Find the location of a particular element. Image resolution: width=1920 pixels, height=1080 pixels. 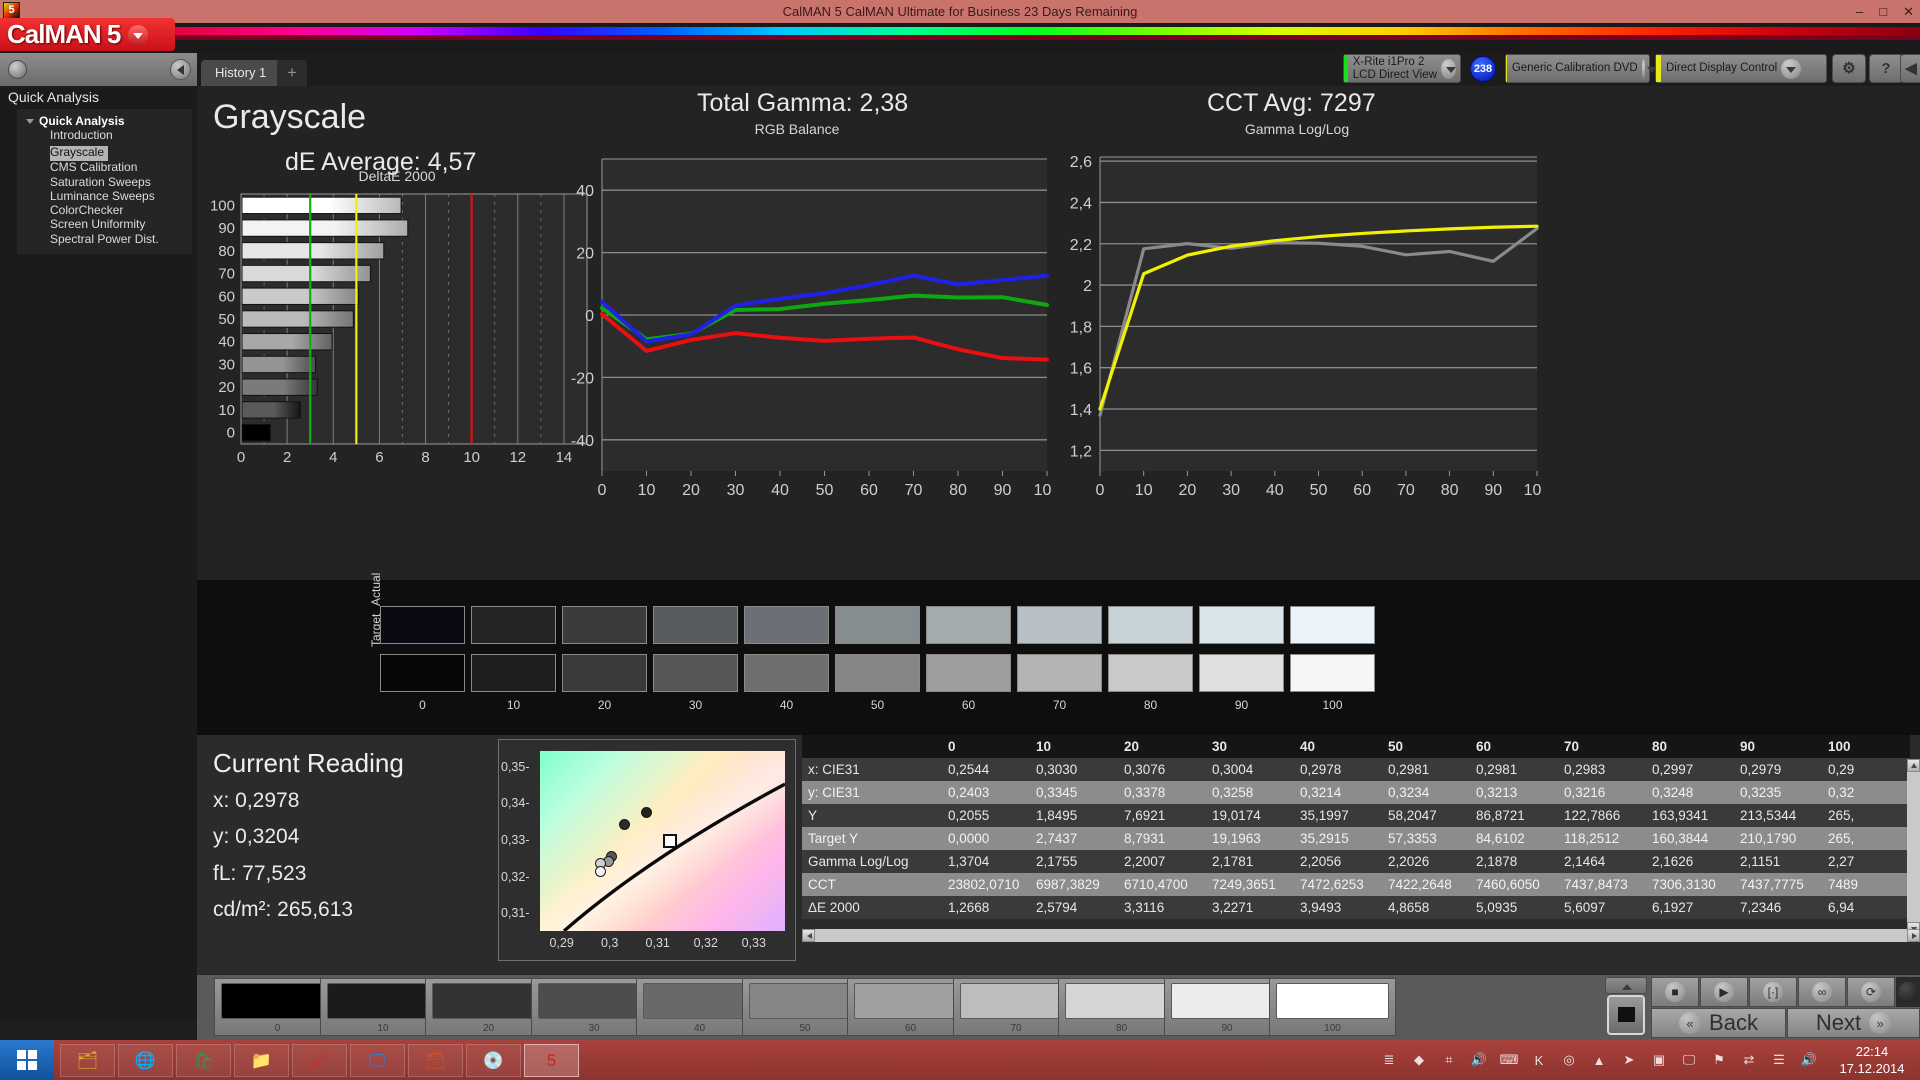

target-icon: ◎ is located at coordinates (1569, 1060).